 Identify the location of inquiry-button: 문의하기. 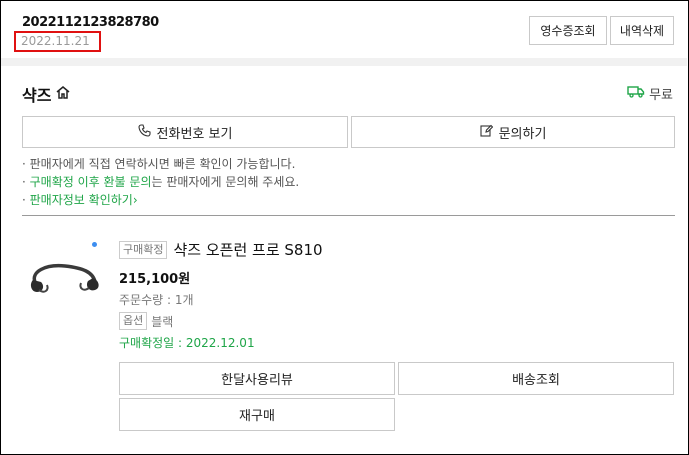
(513, 132).